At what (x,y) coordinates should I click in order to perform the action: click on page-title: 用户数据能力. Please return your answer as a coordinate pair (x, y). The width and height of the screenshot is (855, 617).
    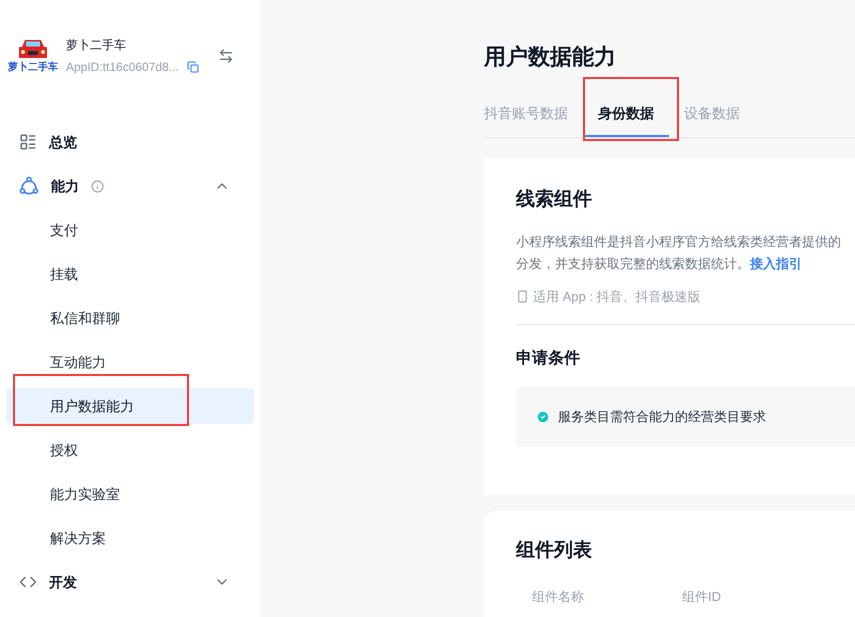
    Looking at the image, I should click on (550, 57).